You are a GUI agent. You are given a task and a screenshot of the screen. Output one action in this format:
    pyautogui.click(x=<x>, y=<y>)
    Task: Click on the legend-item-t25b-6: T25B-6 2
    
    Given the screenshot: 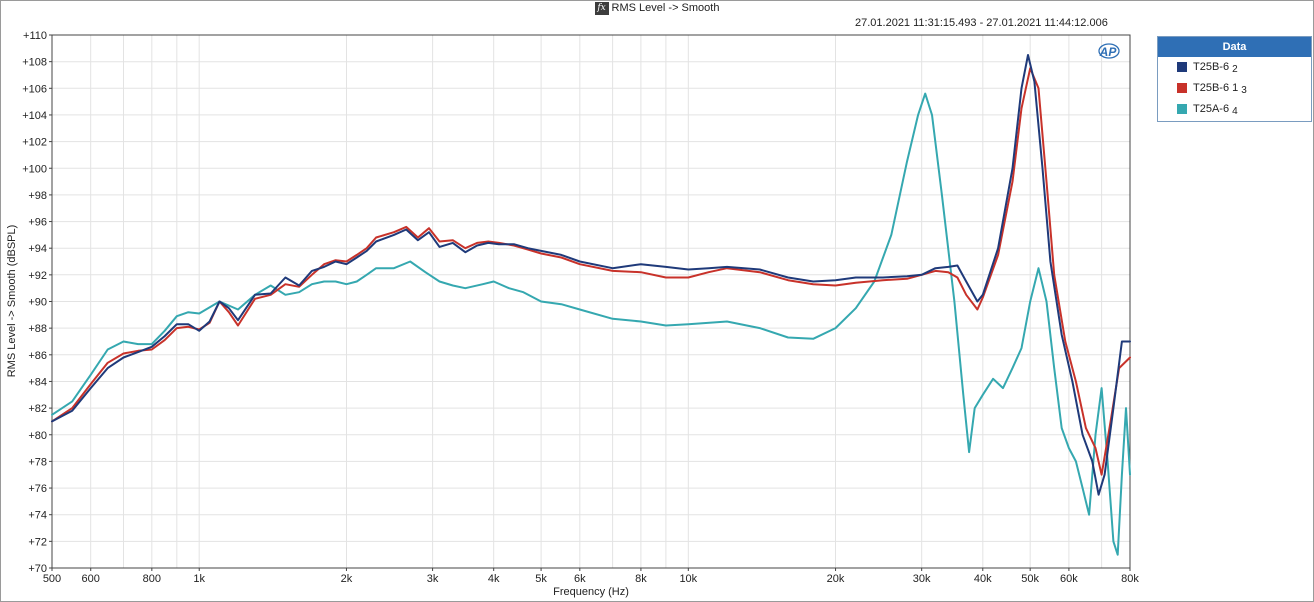 What is the action you would take?
    pyautogui.click(x=1234, y=67)
    